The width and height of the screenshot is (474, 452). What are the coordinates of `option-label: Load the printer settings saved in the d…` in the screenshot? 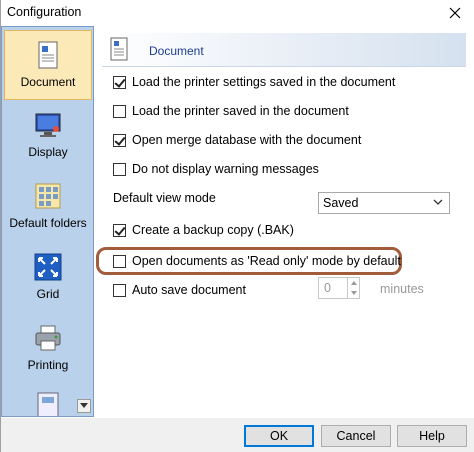 It's located at (264, 82).